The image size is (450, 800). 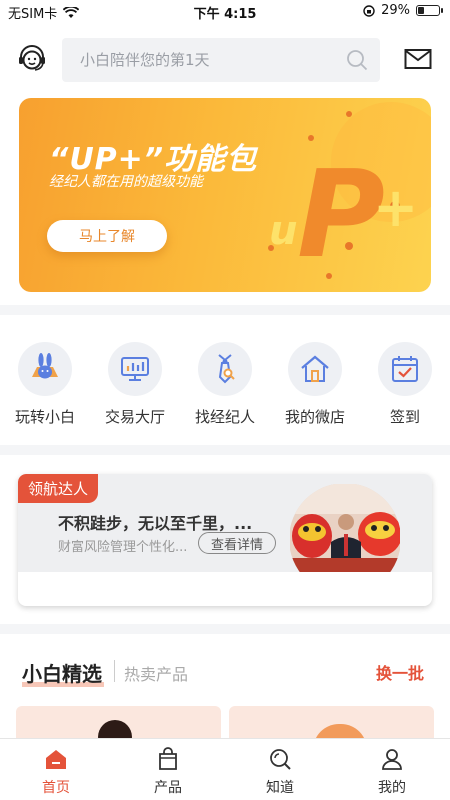 What do you see at coordinates (226, 369) in the screenshot?
I see `tie-icon` at bounding box center [226, 369].